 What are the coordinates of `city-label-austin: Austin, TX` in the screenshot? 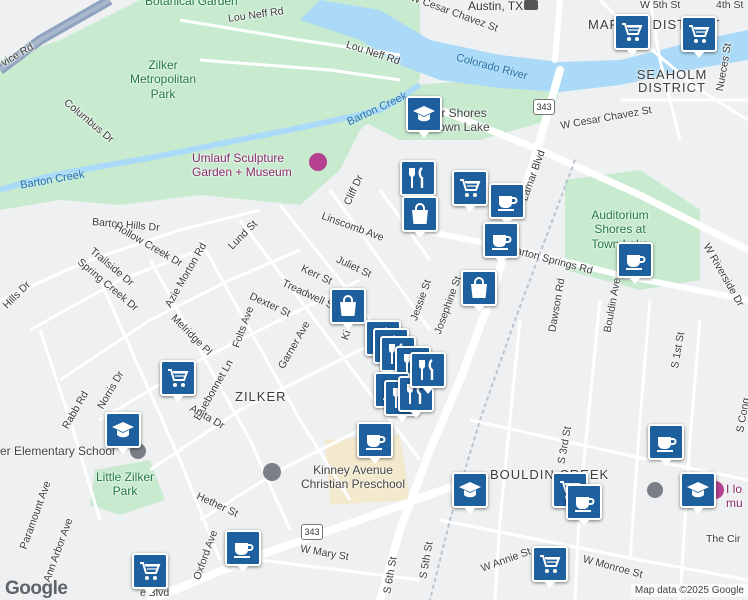 It's located at (496, 6).